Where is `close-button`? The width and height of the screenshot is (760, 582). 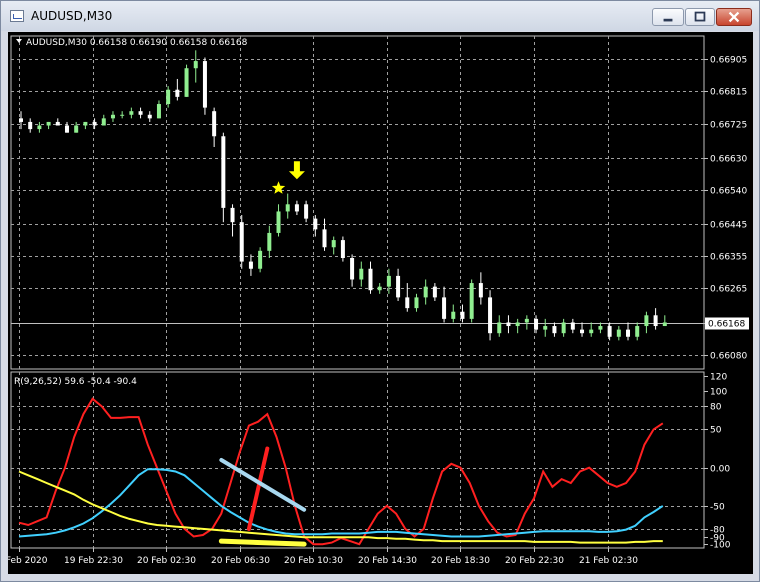
close-button is located at coordinates (734, 17).